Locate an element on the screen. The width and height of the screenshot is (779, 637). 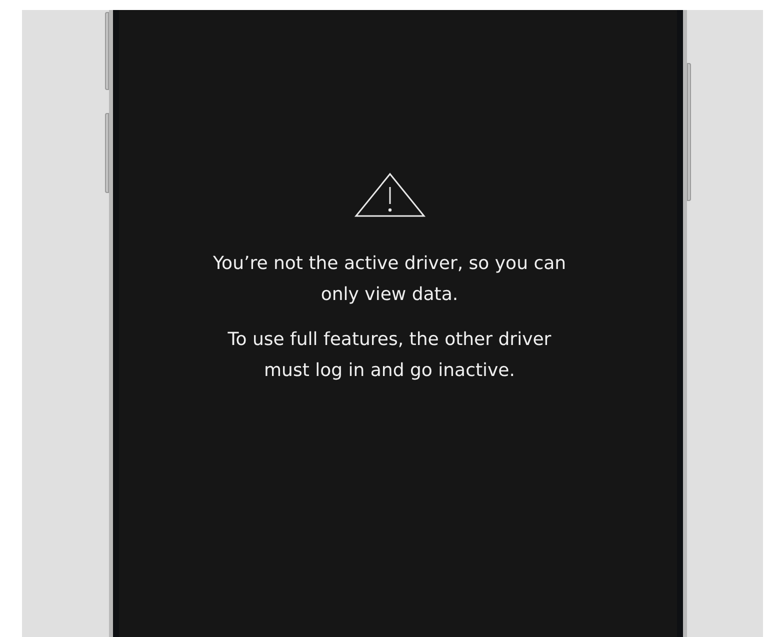
notice-text: To use full features, the other driver must log in and go inactive. is located at coordinates (389, 355).